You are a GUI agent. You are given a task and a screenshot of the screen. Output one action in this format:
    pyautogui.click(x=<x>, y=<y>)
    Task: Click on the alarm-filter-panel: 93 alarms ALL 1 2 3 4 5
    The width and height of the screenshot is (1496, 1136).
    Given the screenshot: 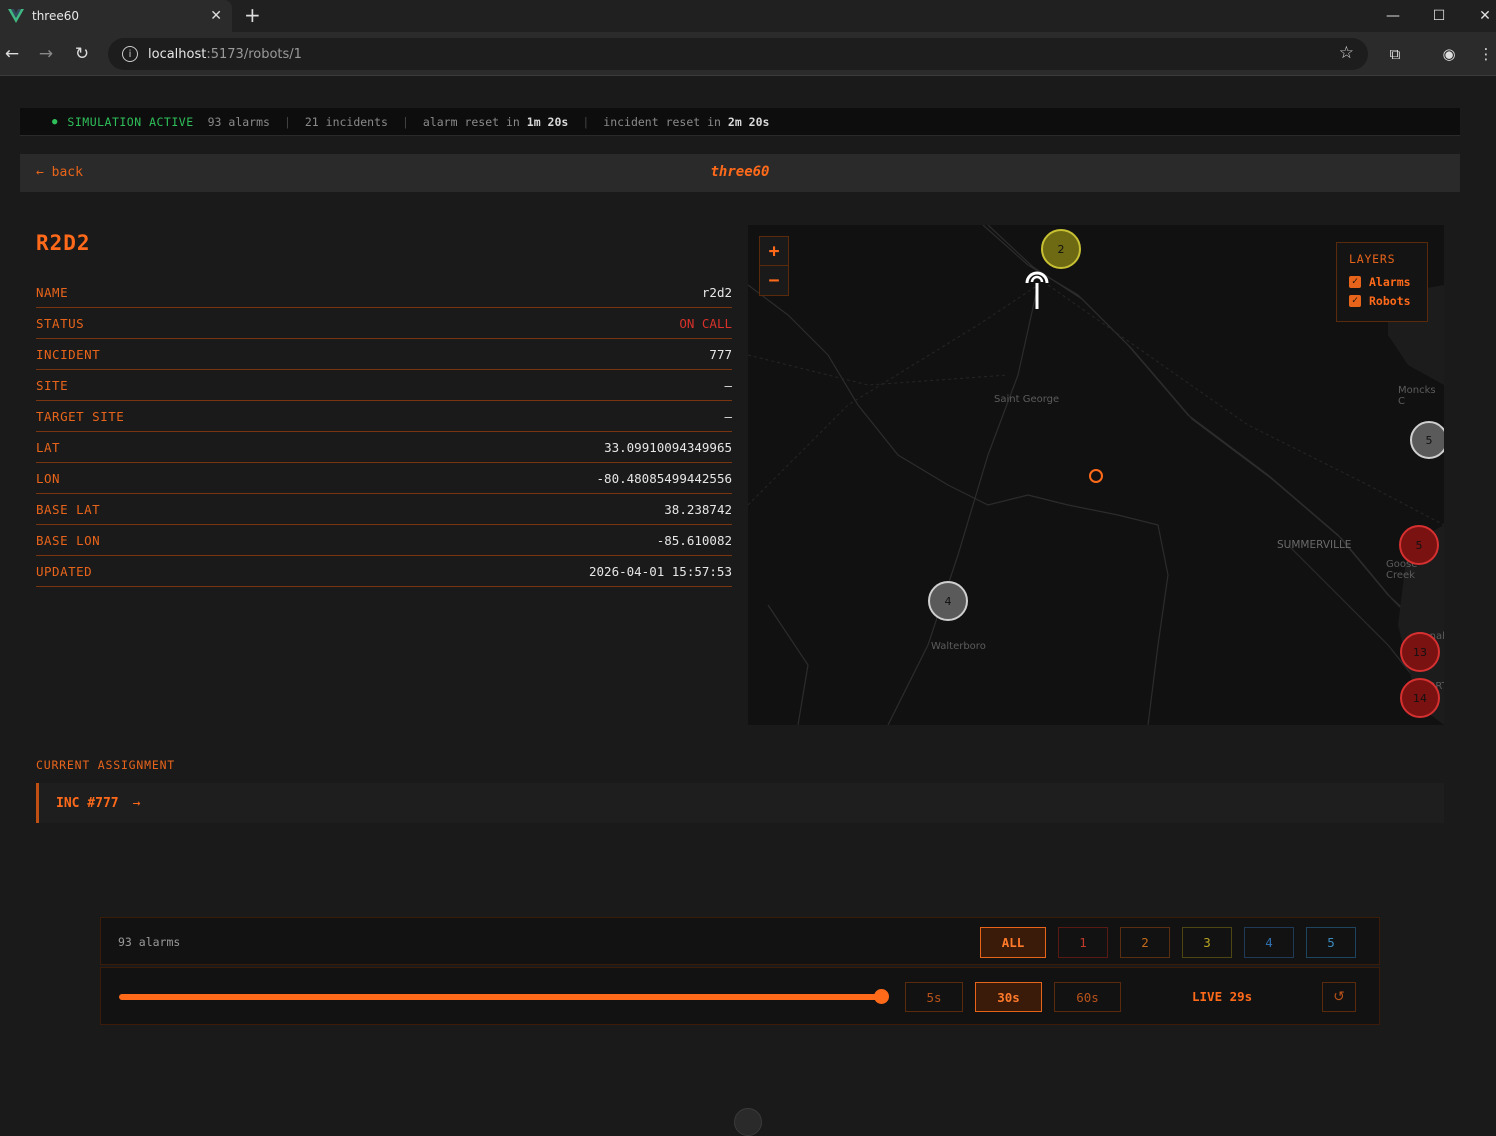 What is the action you would take?
    pyautogui.click(x=740, y=941)
    